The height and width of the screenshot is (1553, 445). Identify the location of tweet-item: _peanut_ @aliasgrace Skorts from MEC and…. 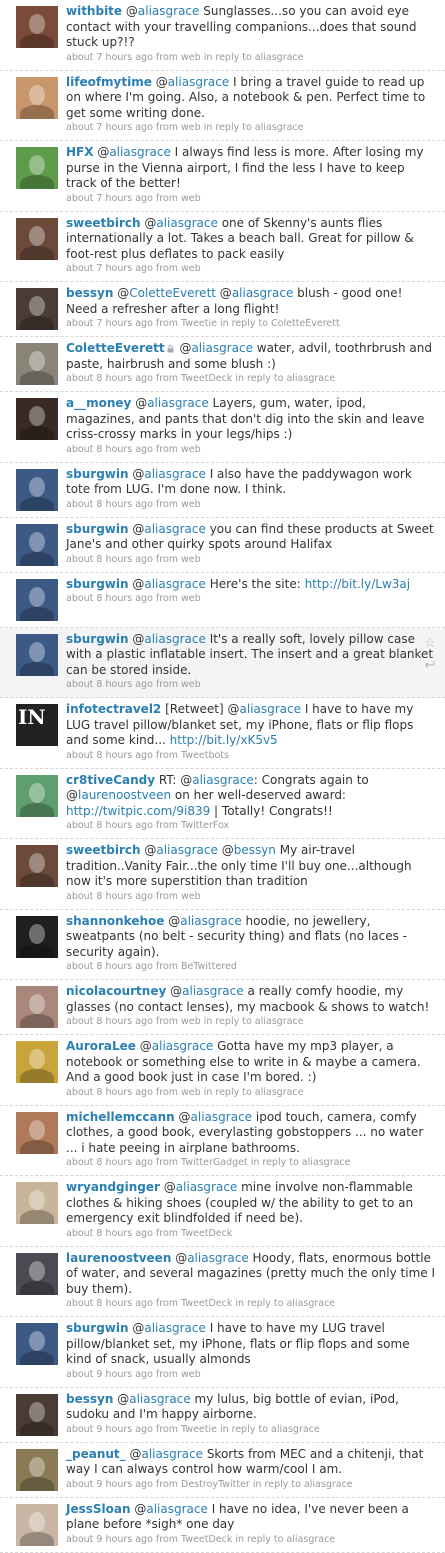
(222, 1470).